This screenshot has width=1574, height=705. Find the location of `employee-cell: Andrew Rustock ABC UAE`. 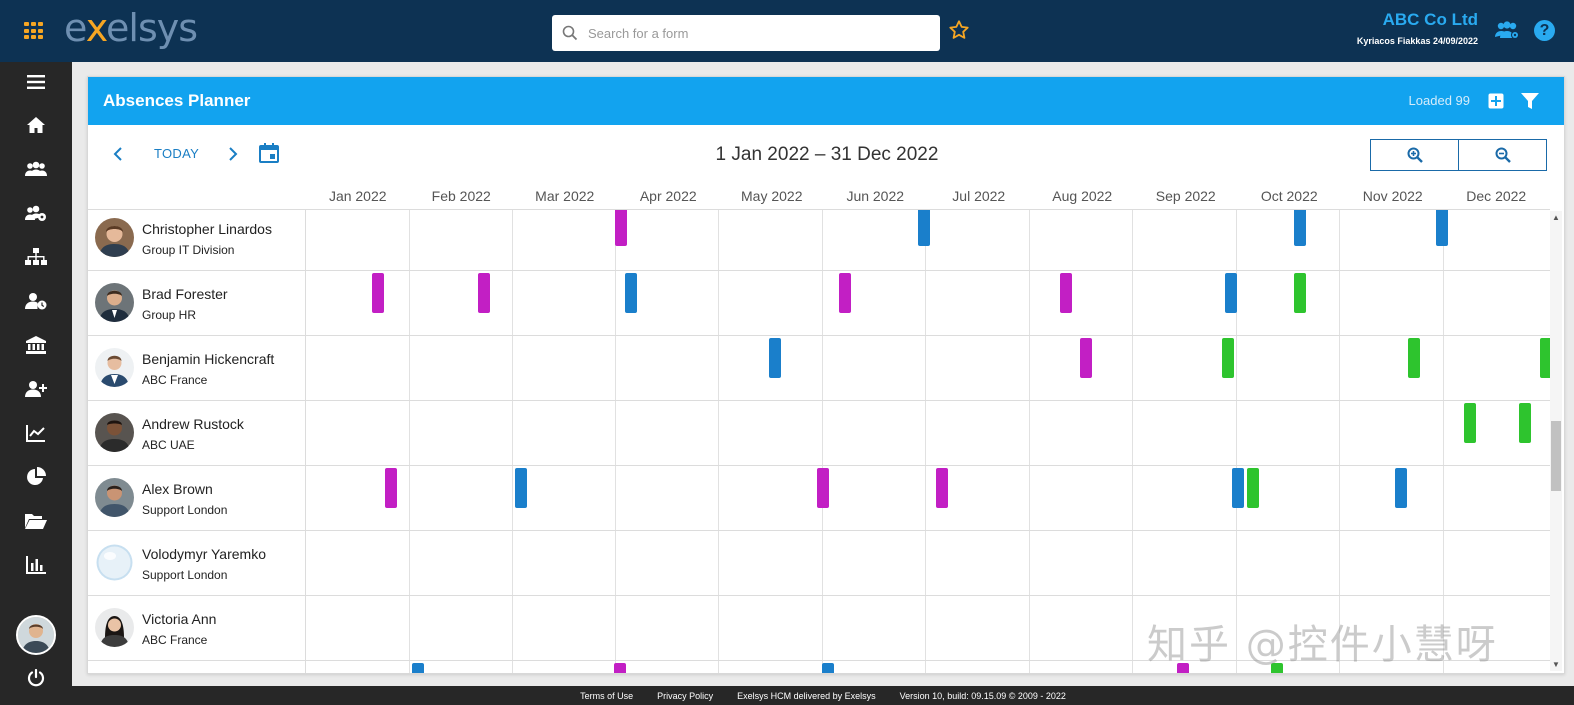

employee-cell: Andrew Rustock ABC UAE is located at coordinates (197, 433).